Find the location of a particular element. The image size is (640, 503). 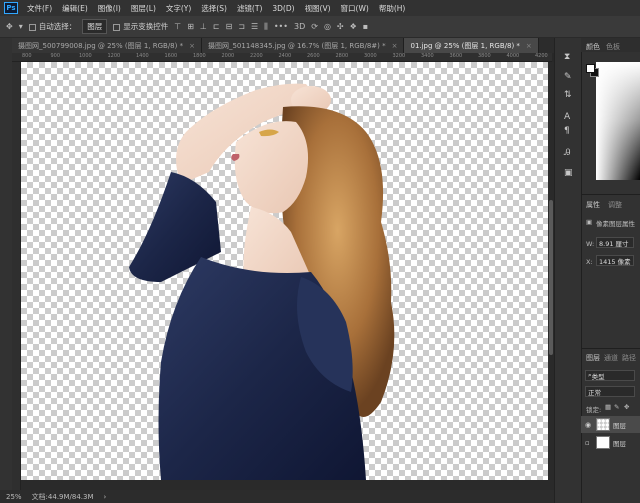

tab-paths: 路径 is located at coordinates (629, 358).